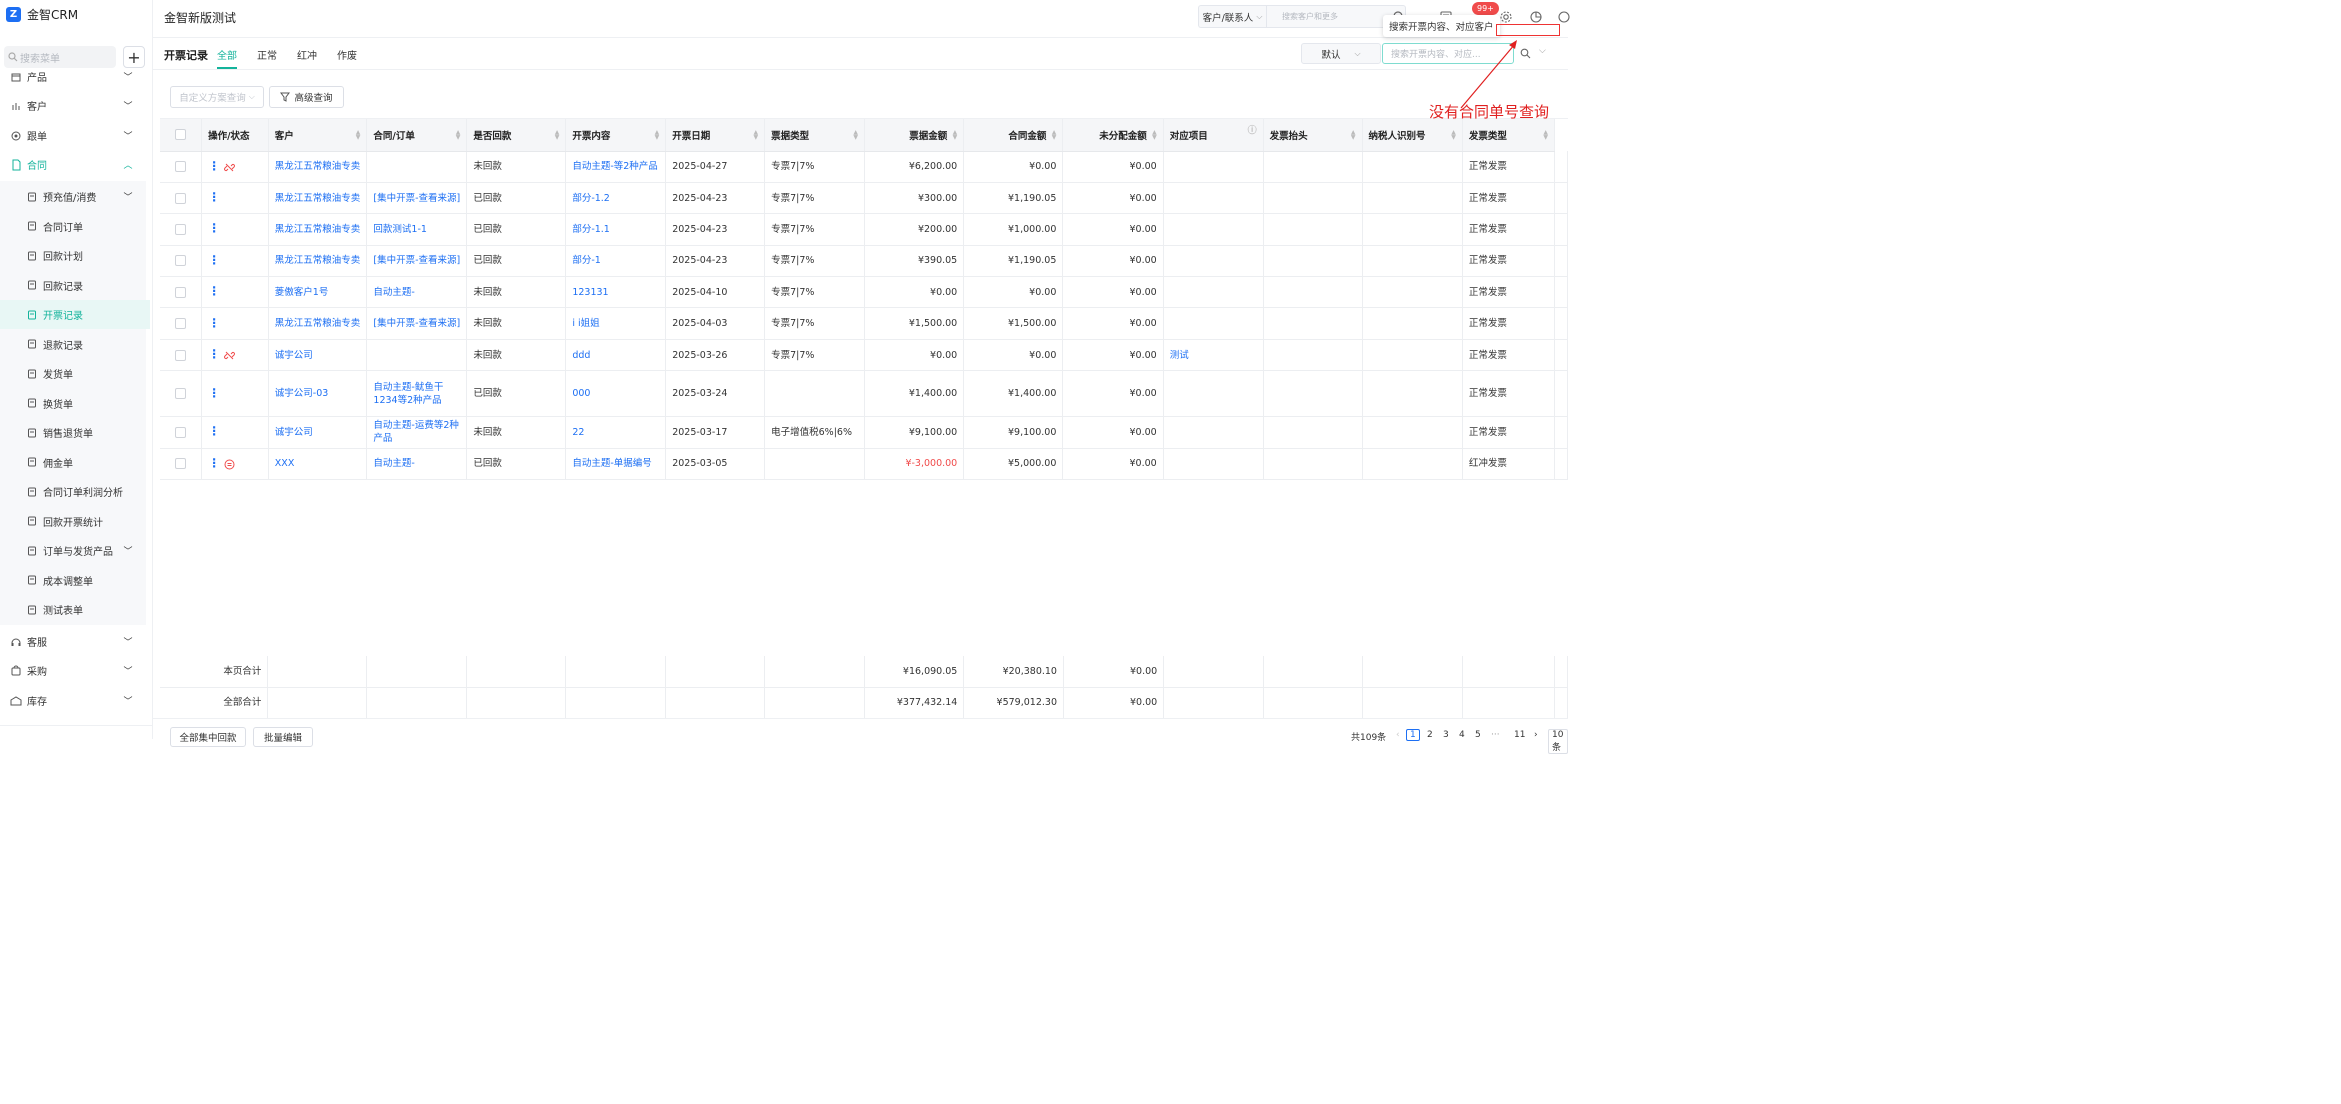 The width and height of the screenshot is (2341, 1104). Describe the element at coordinates (616, 355) in the screenshot. I see `cell-content: ddd` at that location.